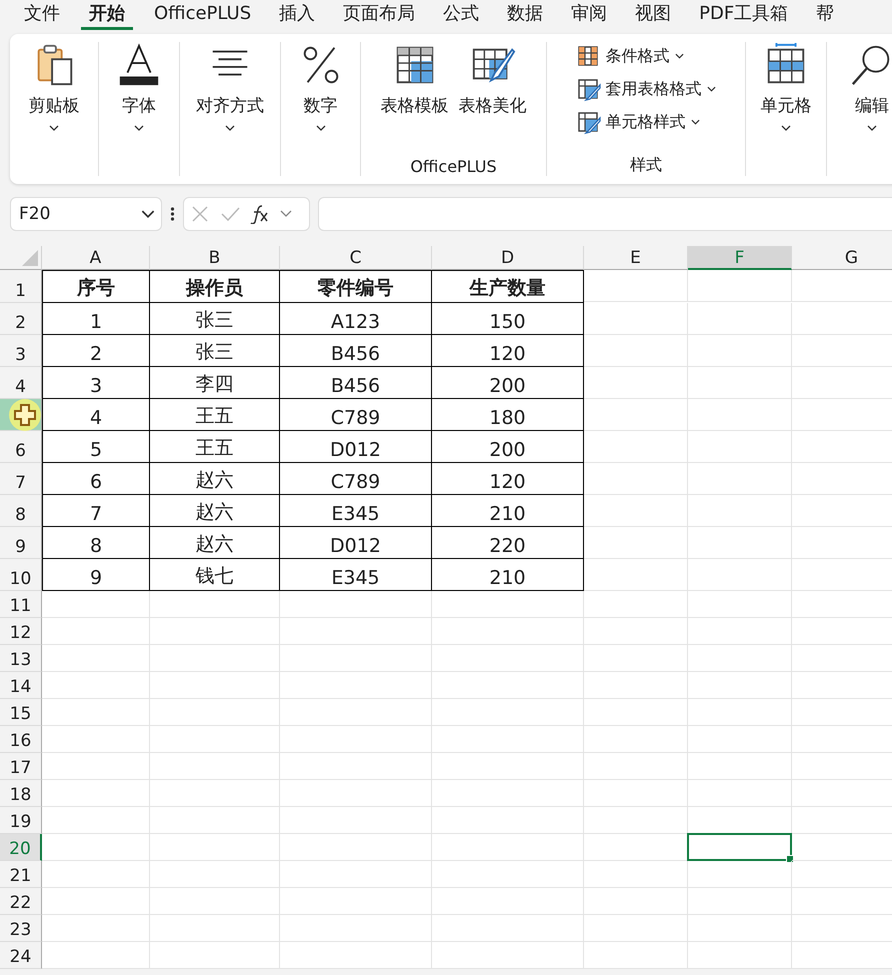  I want to click on table-cell: 180, so click(508, 415).